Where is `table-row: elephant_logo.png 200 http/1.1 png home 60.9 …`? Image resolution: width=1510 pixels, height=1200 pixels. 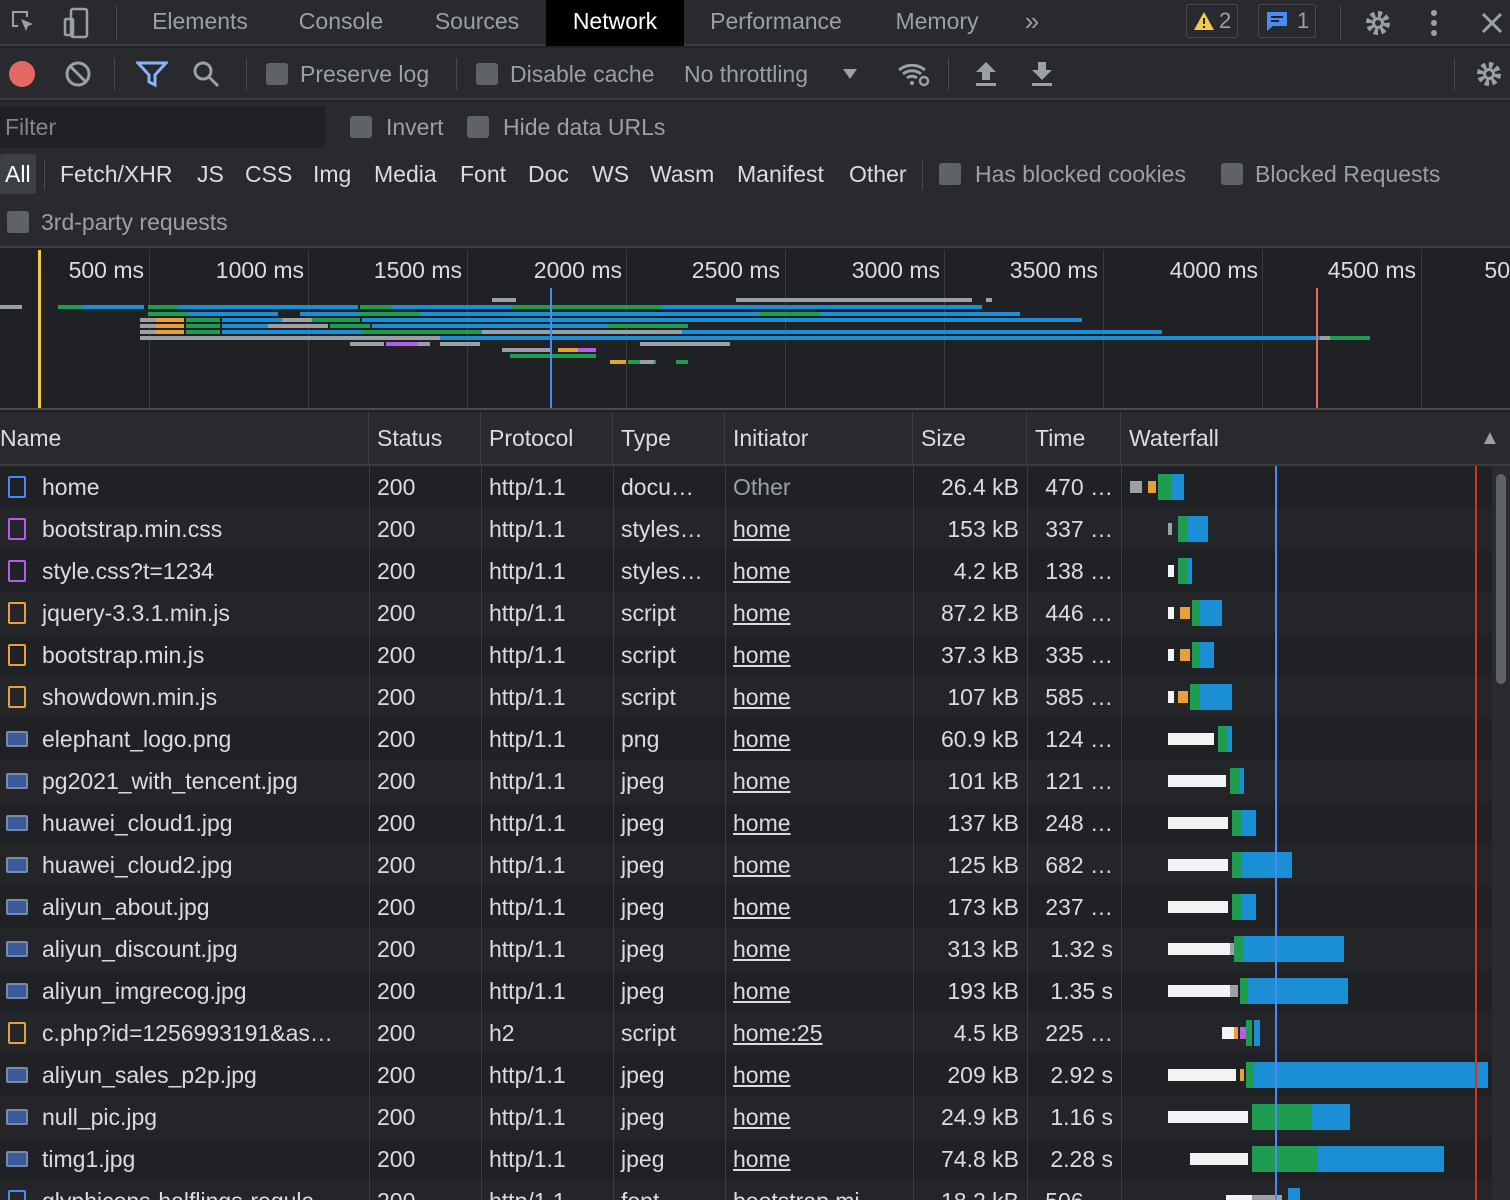
table-row: elephant_logo.png 200 http/1.1 png home 60.9 … is located at coordinates (755, 739).